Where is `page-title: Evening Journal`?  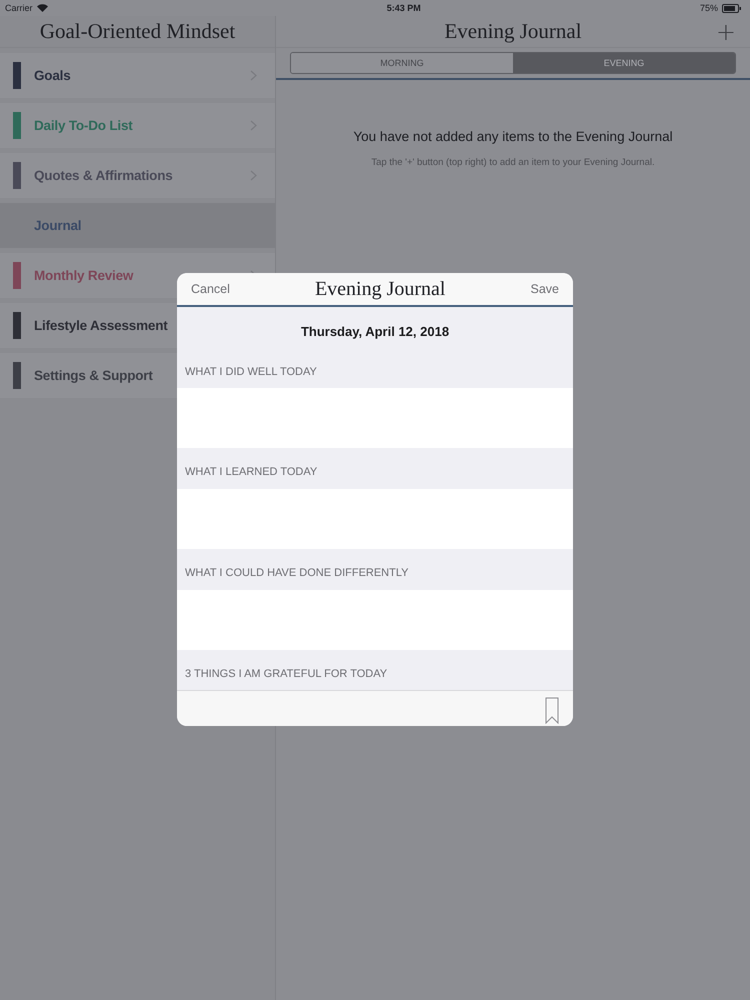 page-title: Evening Journal is located at coordinates (513, 31).